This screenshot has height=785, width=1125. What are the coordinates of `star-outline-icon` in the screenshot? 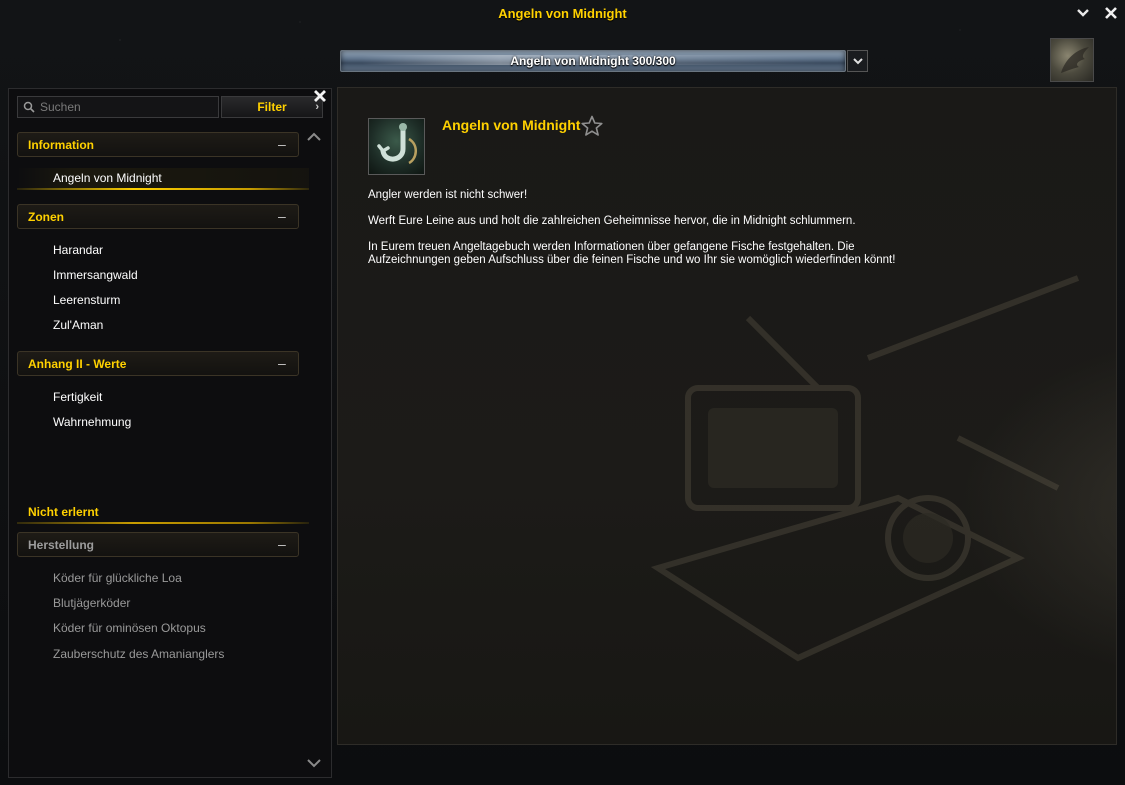 It's located at (592, 125).